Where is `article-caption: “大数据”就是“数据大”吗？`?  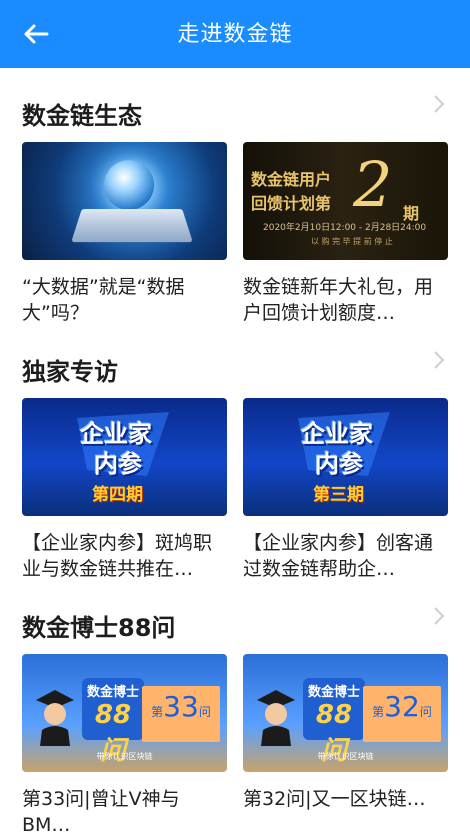
article-caption: “大数据”就是“数据大”吗？ is located at coordinates (103, 300).